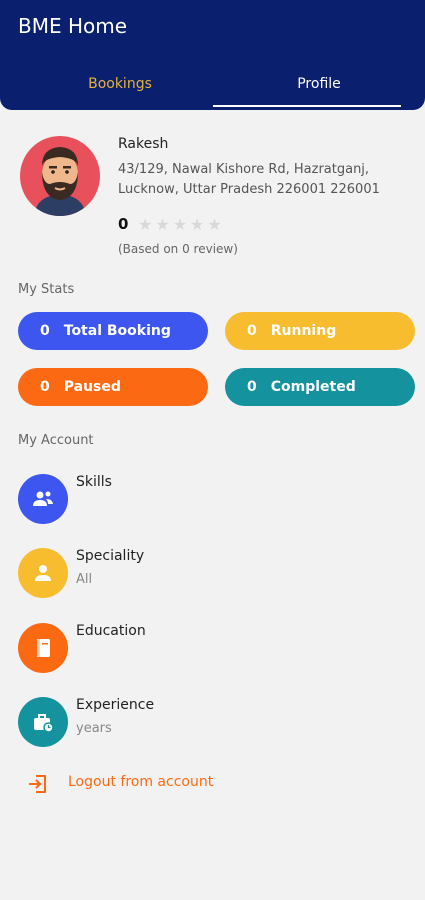 The height and width of the screenshot is (900, 425). I want to click on logout-icon, so click(38, 786).